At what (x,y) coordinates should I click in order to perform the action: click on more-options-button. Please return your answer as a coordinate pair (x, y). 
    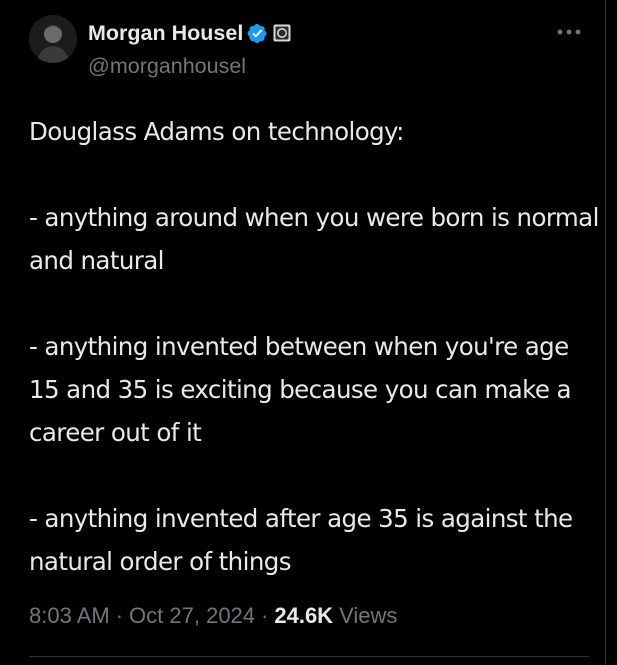
    Looking at the image, I should click on (569, 32).